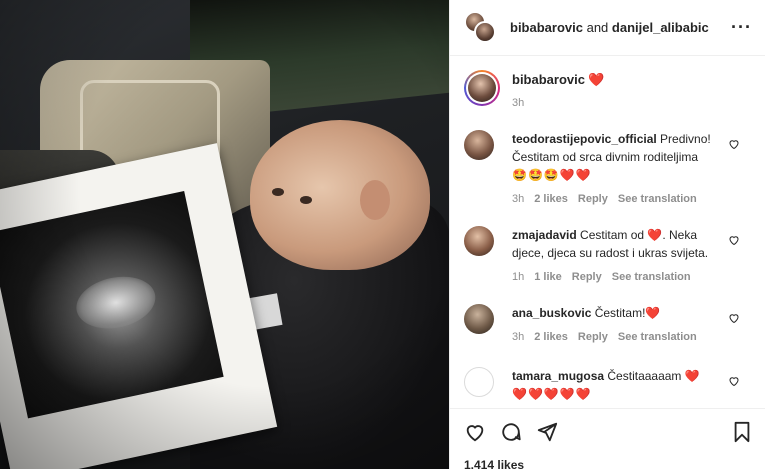 The width and height of the screenshot is (765, 469). What do you see at coordinates (741, 27) in the screenshot?
I see `more-icon: ···` at bounding box center [741, 27].